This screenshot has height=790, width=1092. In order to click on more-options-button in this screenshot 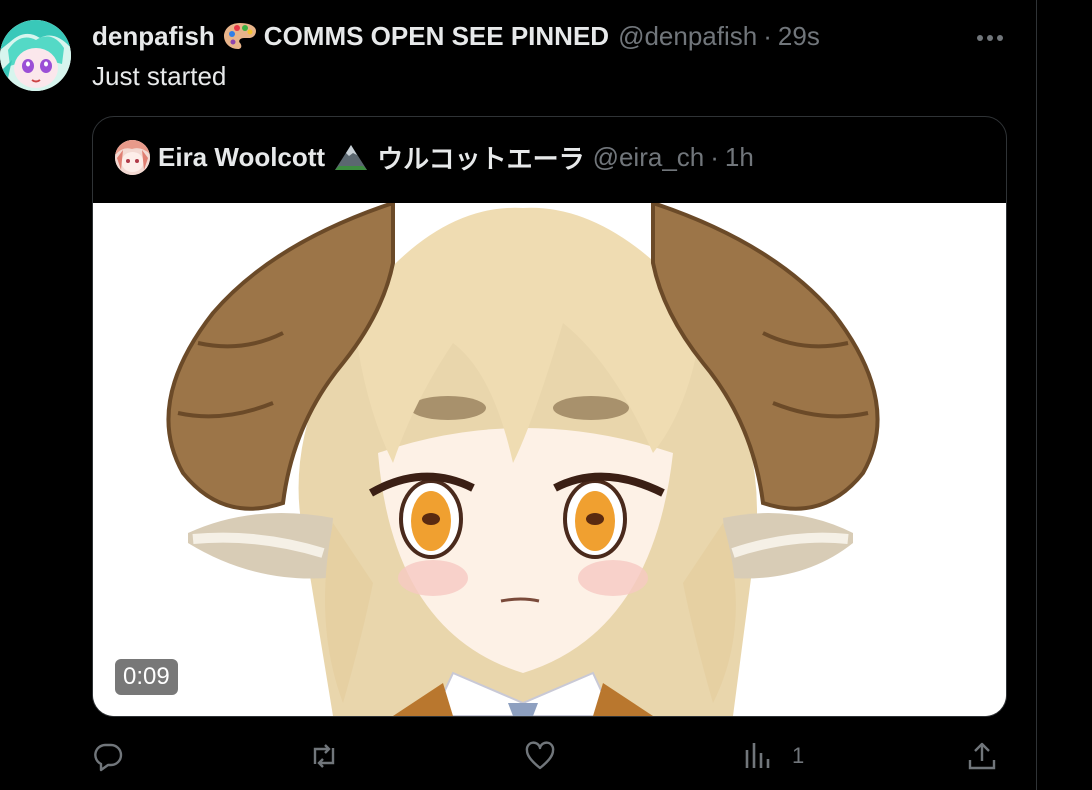, I will do `click(990, 38)`.